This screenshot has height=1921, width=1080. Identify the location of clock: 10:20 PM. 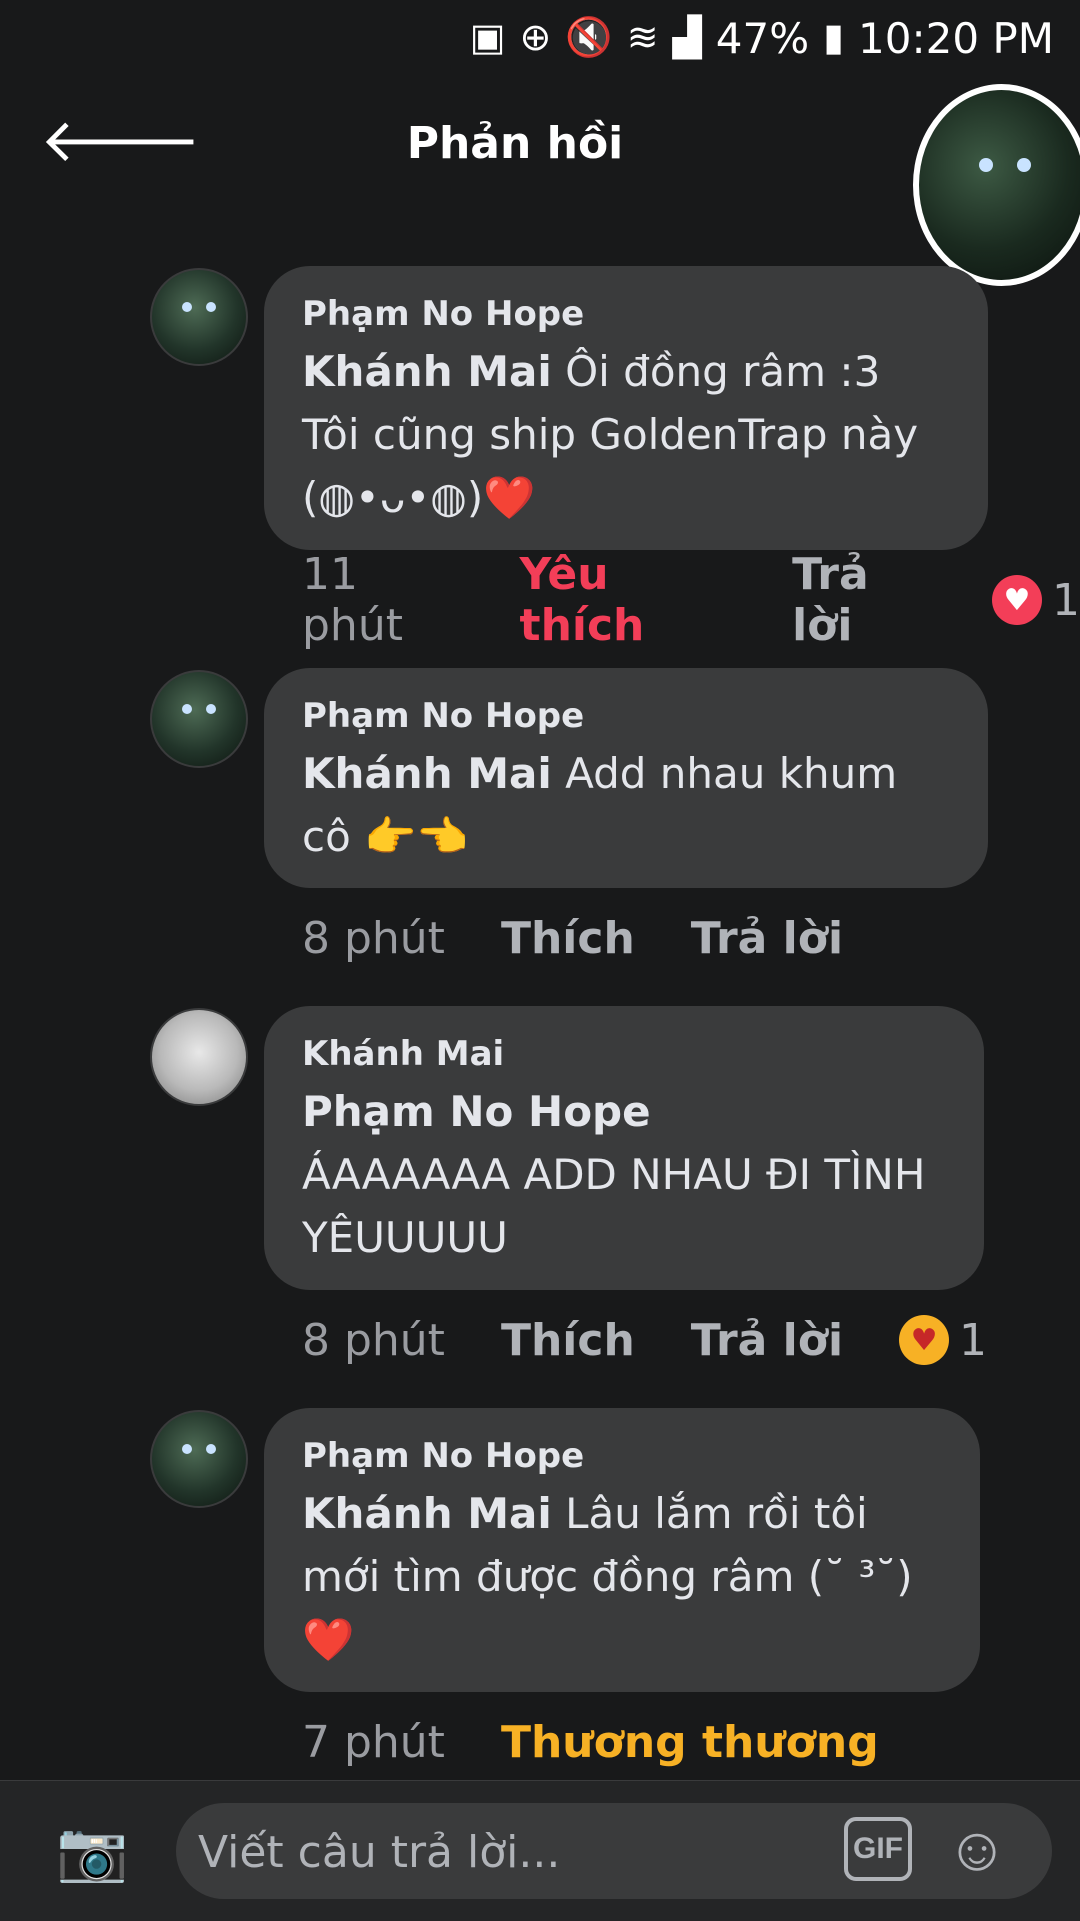
(956, 38).